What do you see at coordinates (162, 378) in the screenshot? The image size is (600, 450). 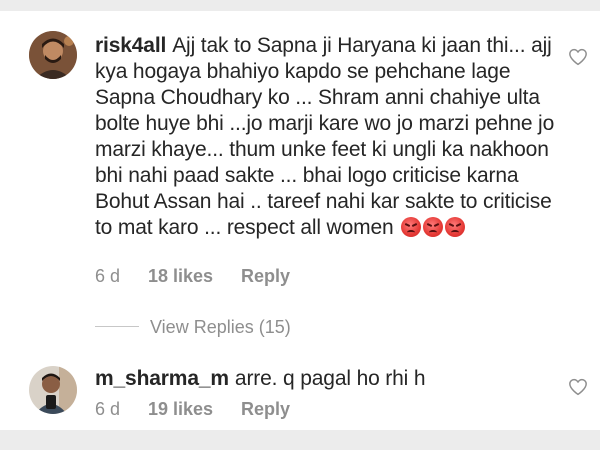 I see `comment-username: m_sharma_m` at bounding box center [162, 378].